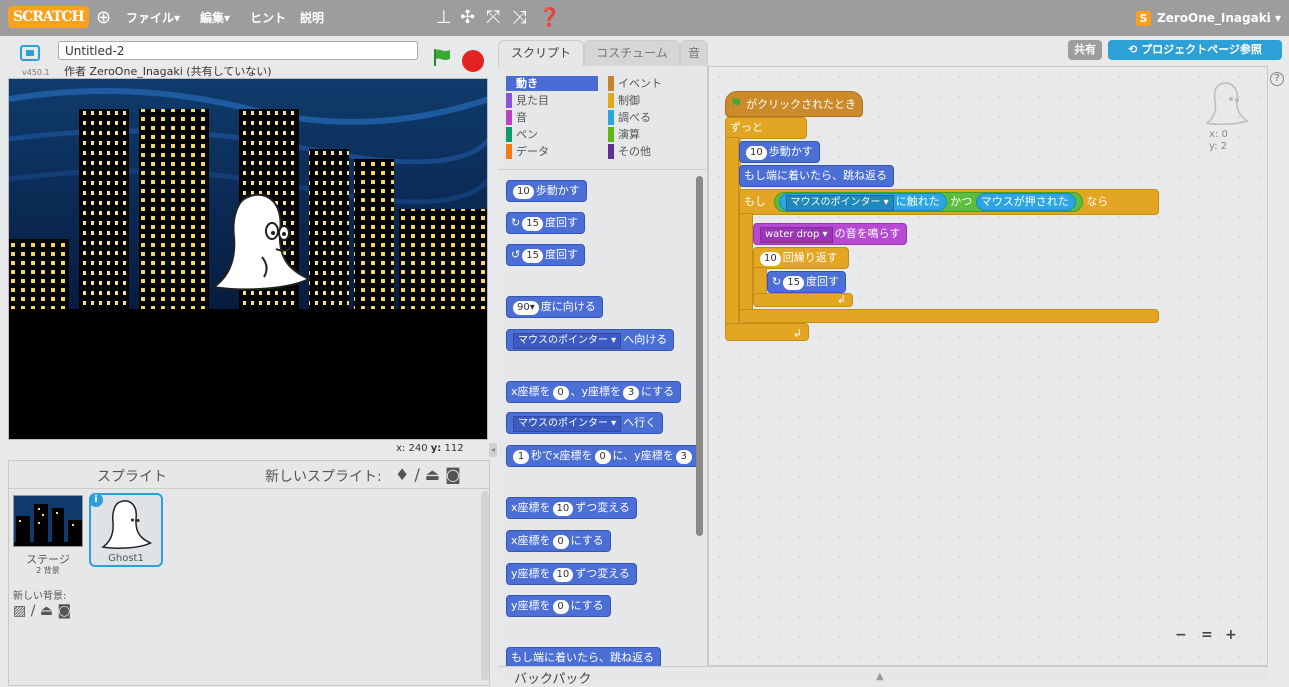 Image resolution: width=1289 pixels, height=687 pixels. Describe the element at coordinates (766, 128) in the screenshot. I see `block-forever: ずっと` at that location.